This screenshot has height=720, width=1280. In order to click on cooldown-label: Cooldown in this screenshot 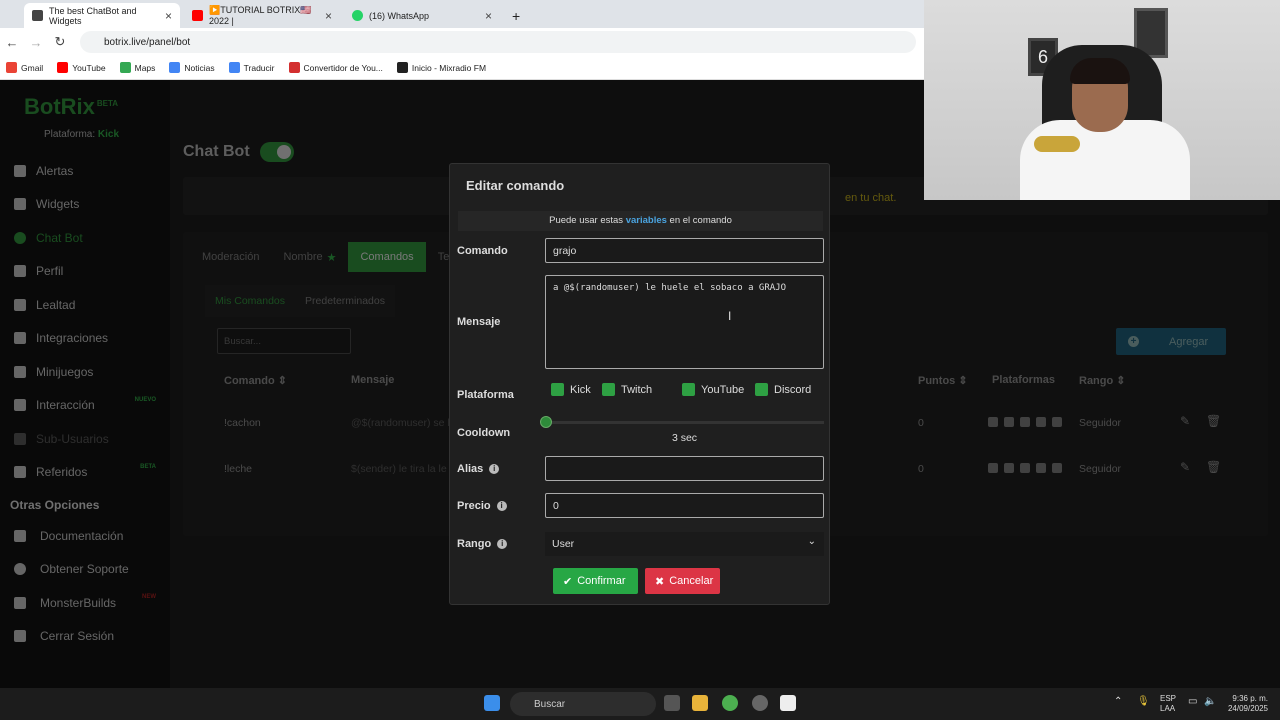, I will do `click(484, 433)`.